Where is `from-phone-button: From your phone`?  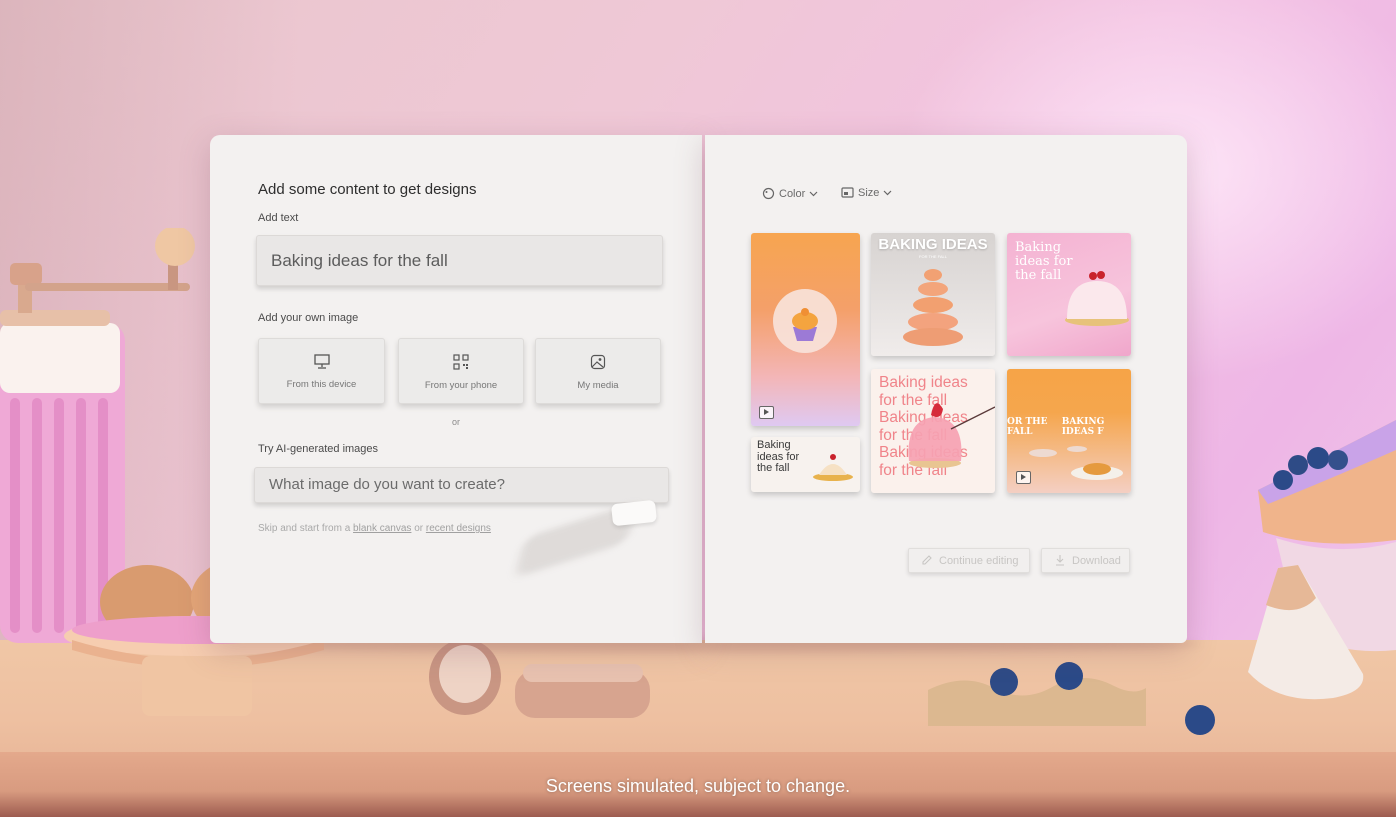
from-phone-button: From your phone is located at coordinates (461, 371).